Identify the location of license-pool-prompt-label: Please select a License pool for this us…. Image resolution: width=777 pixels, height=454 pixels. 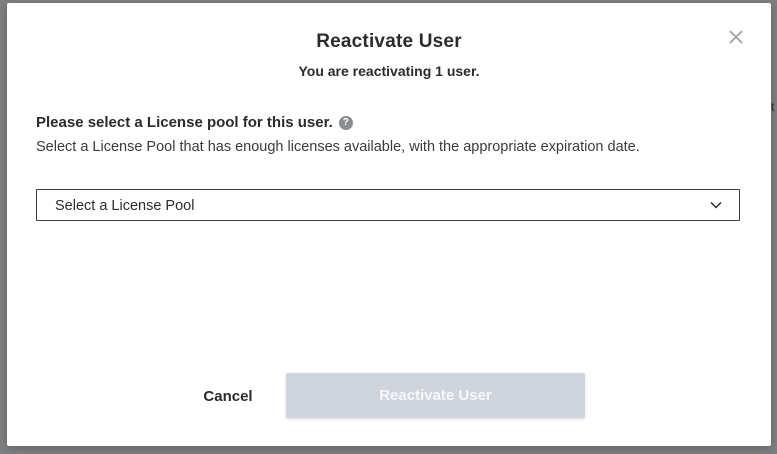
(184, 122).